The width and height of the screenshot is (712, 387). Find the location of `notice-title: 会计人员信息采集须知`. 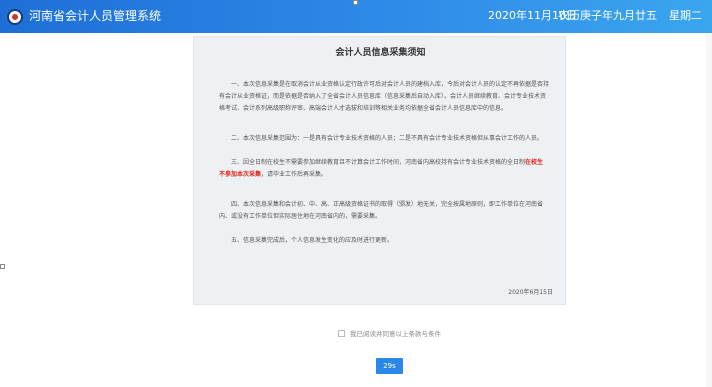

notice-title: 会计人员信息采集须知 is located at coordinates (380, 53).